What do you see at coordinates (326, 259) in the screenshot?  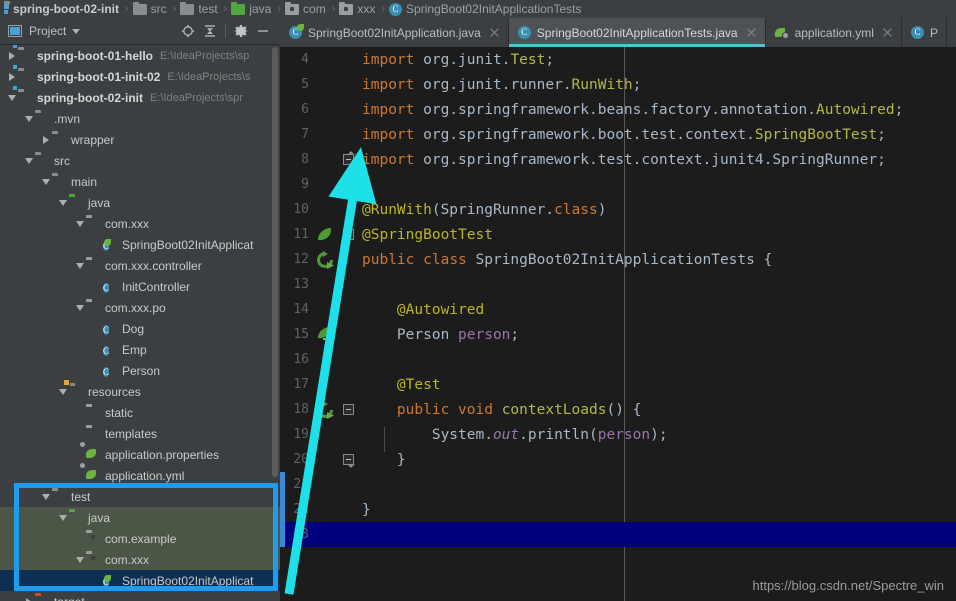 I see `run-test-icon` at bounding box center [326, 259].